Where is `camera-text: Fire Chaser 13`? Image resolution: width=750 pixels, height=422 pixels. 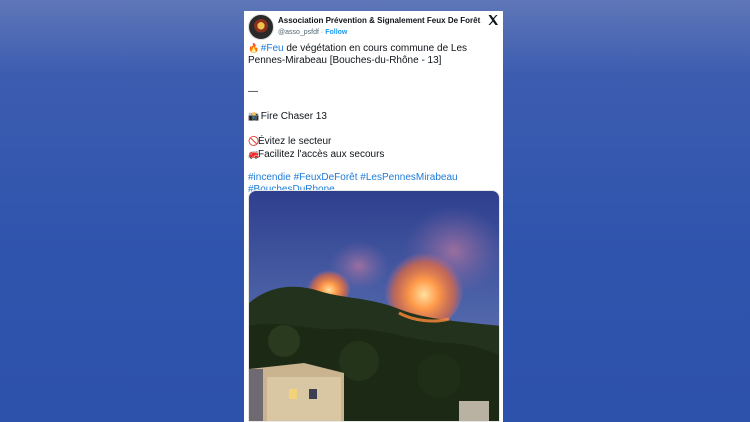
camera-text: Fire Chaser 13 is located at coordinates (293, 116).